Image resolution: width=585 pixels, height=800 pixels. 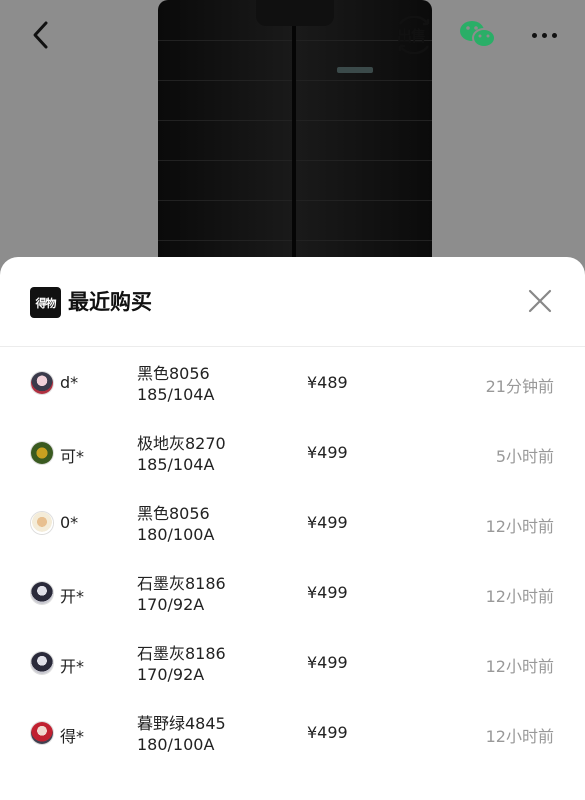 What do you see at coordinates (45, 302) in the screenshot?
I see `dewu-logo: 得物` at bounding box center [45, 302].